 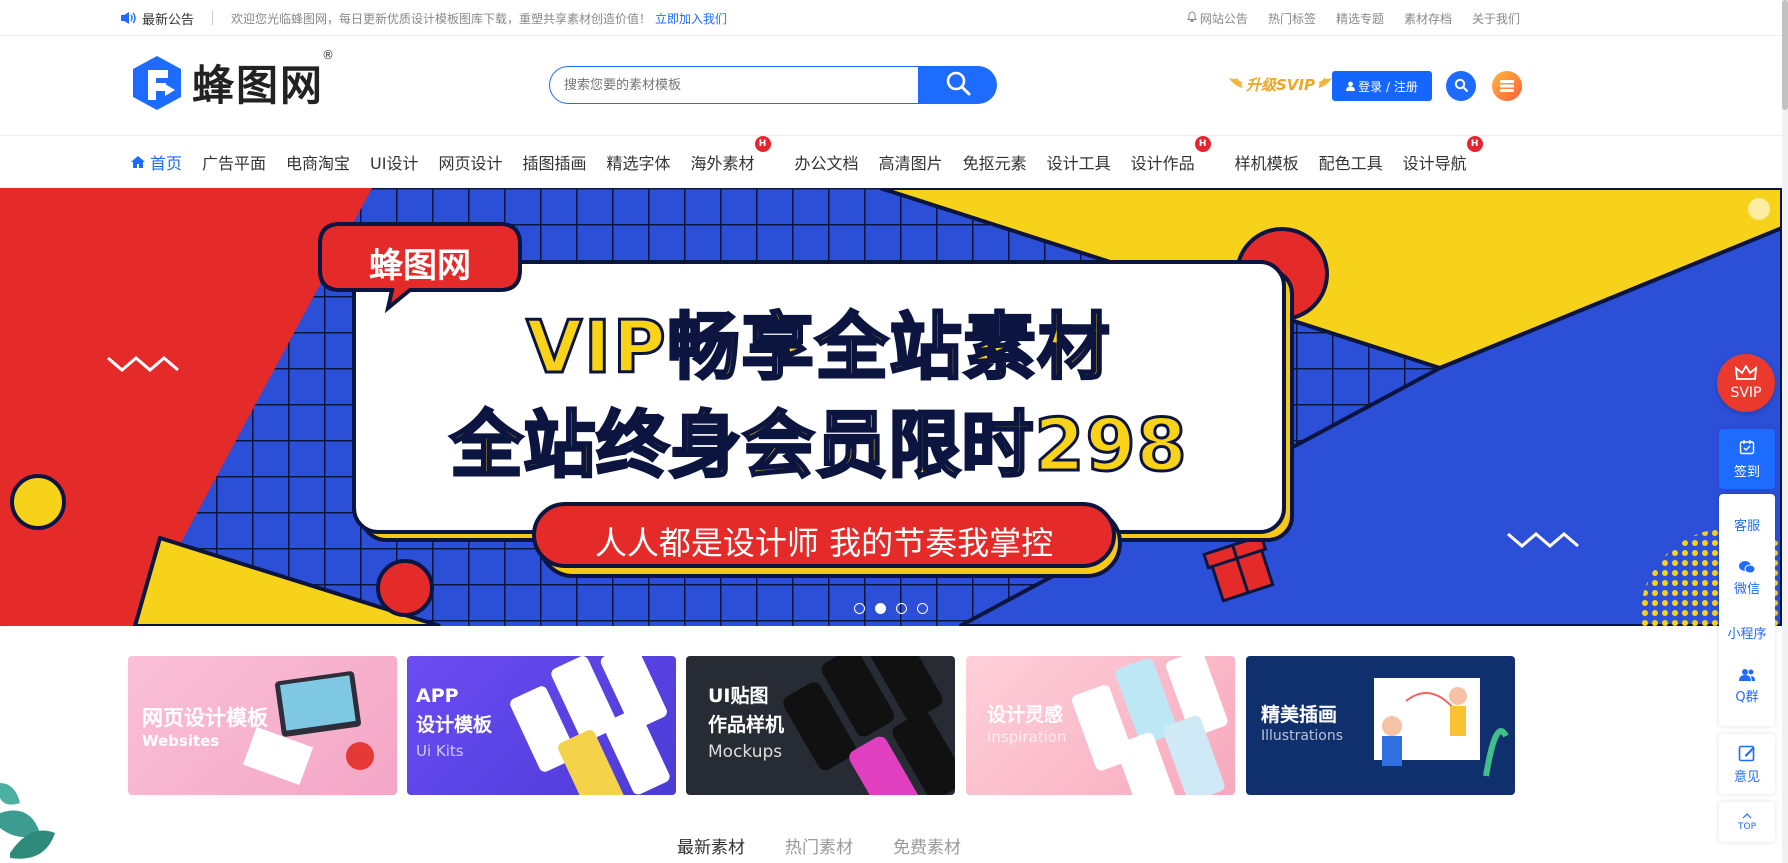 What do you see at coordinates (1785, 431) in the screenshot?
I see `page-scrollbar` at bounding box center [1785, 431].